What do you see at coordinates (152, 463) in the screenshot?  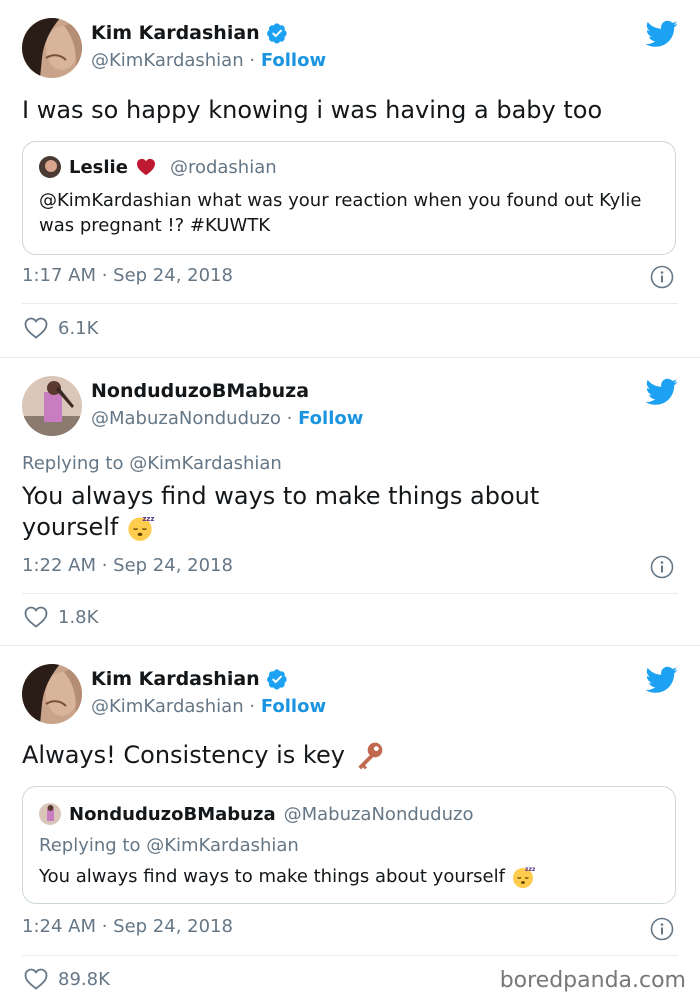 I see `replying-to: Replying to @KimKardashian` at bounding box center [152, 463].